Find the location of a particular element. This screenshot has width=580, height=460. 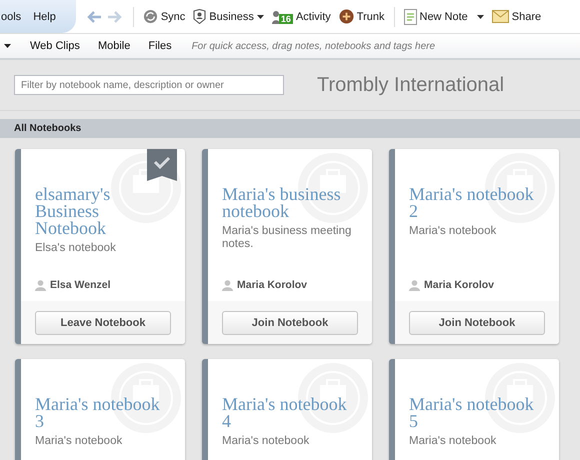

shortcut-item: Mobile is located at coordinates (114, 46).